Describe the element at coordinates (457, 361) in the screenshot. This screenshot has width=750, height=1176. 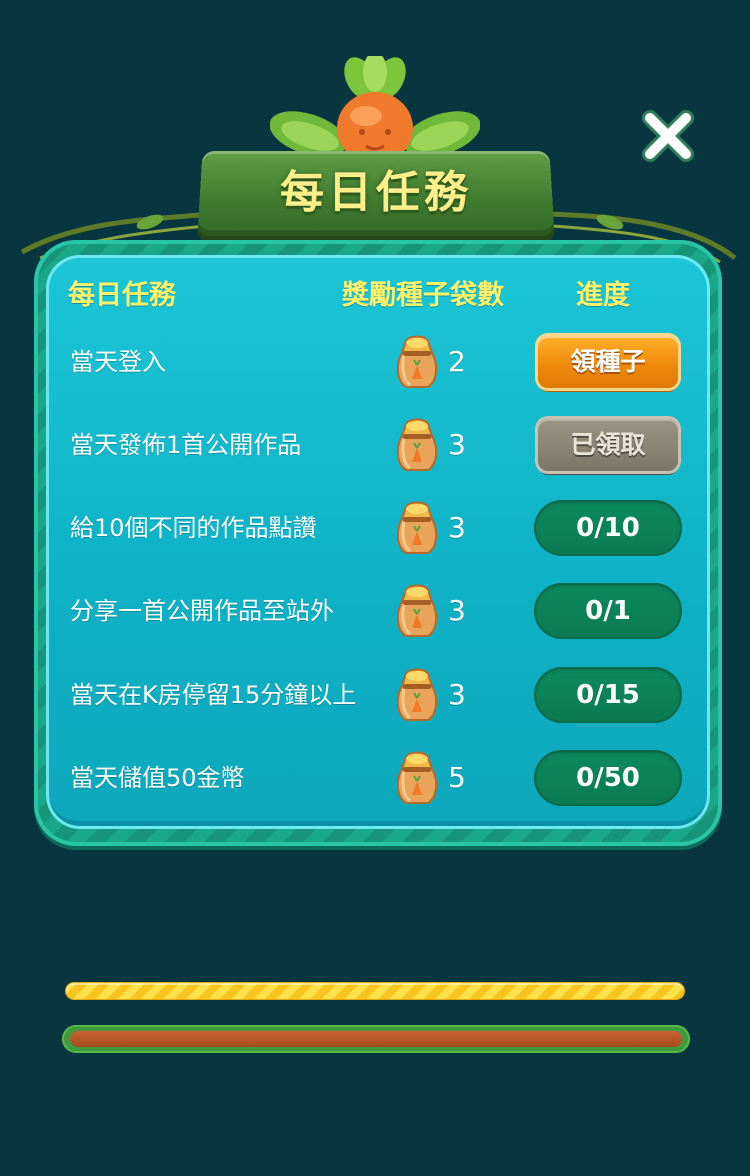
I see `seed-count: 2` at that location.